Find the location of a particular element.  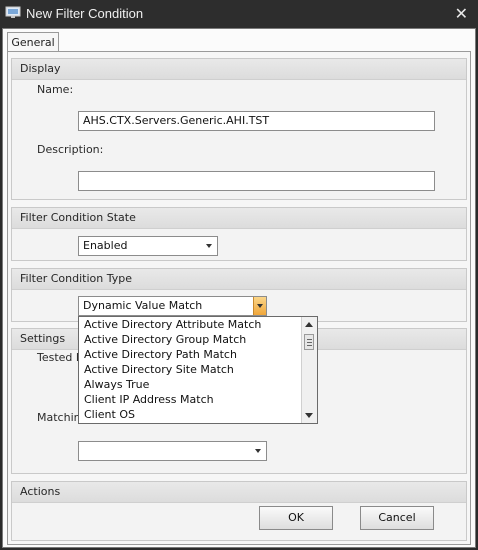

type-select: Dynamic Value Match is located at coordinates (172, 306).